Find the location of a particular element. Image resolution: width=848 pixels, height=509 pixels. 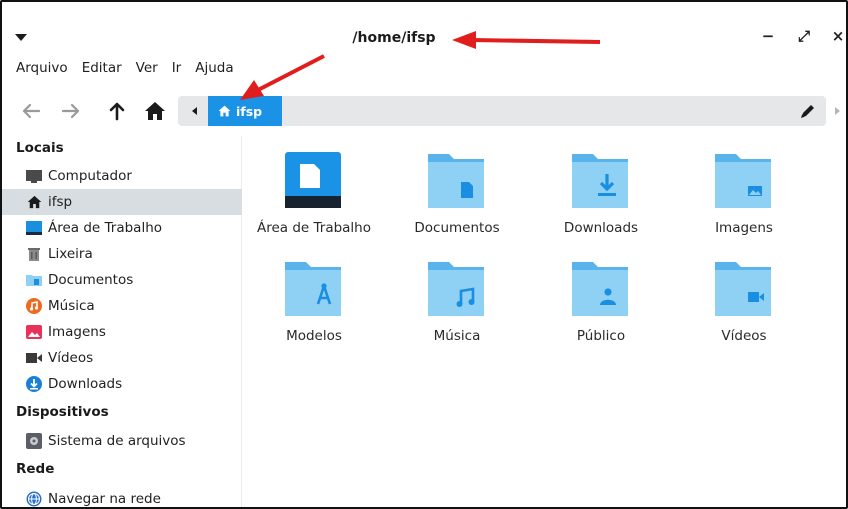

menu-ir: Ir is located at coordinates (177, 71).